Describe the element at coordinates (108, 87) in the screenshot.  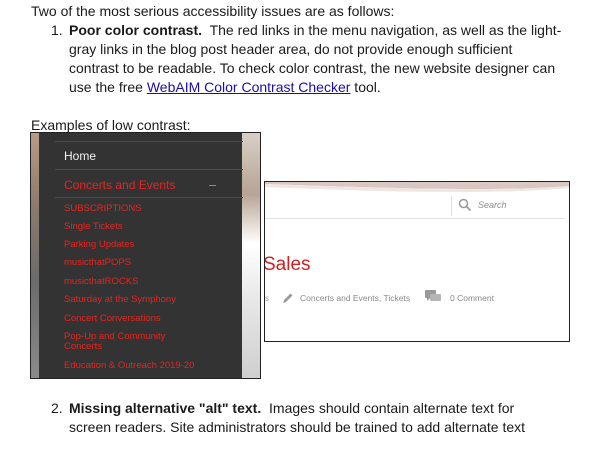
I see `issue-text-line: use the free` at that location.